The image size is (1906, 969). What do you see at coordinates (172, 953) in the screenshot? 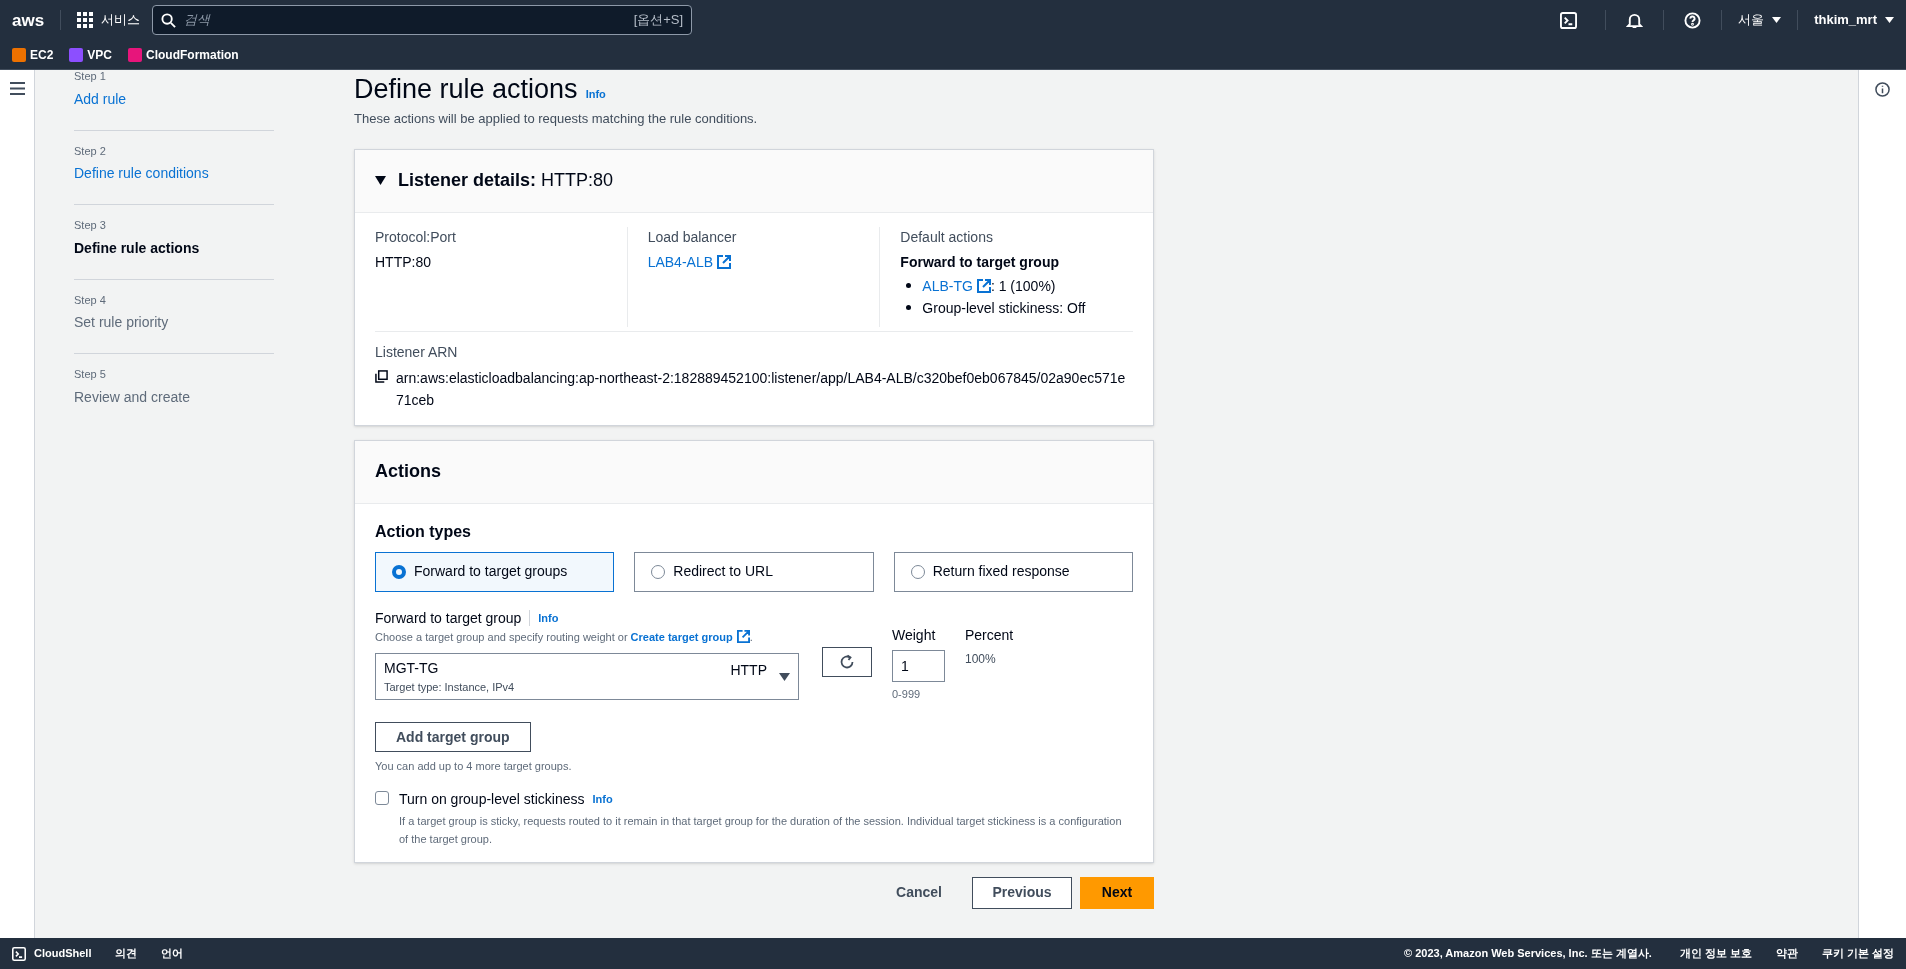
I see `footer-link: 언어` at bounding box center [172, 953].